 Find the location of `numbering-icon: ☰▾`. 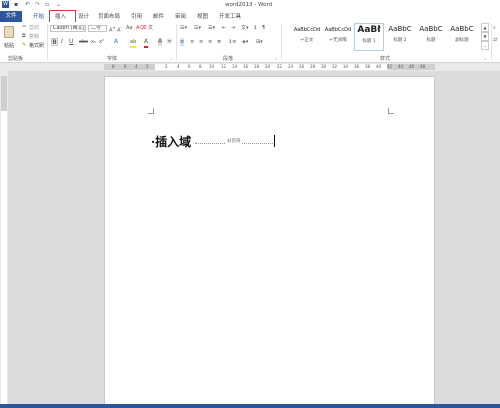

numbering-icon: ☰▾ is located at coordinates (197, 28).